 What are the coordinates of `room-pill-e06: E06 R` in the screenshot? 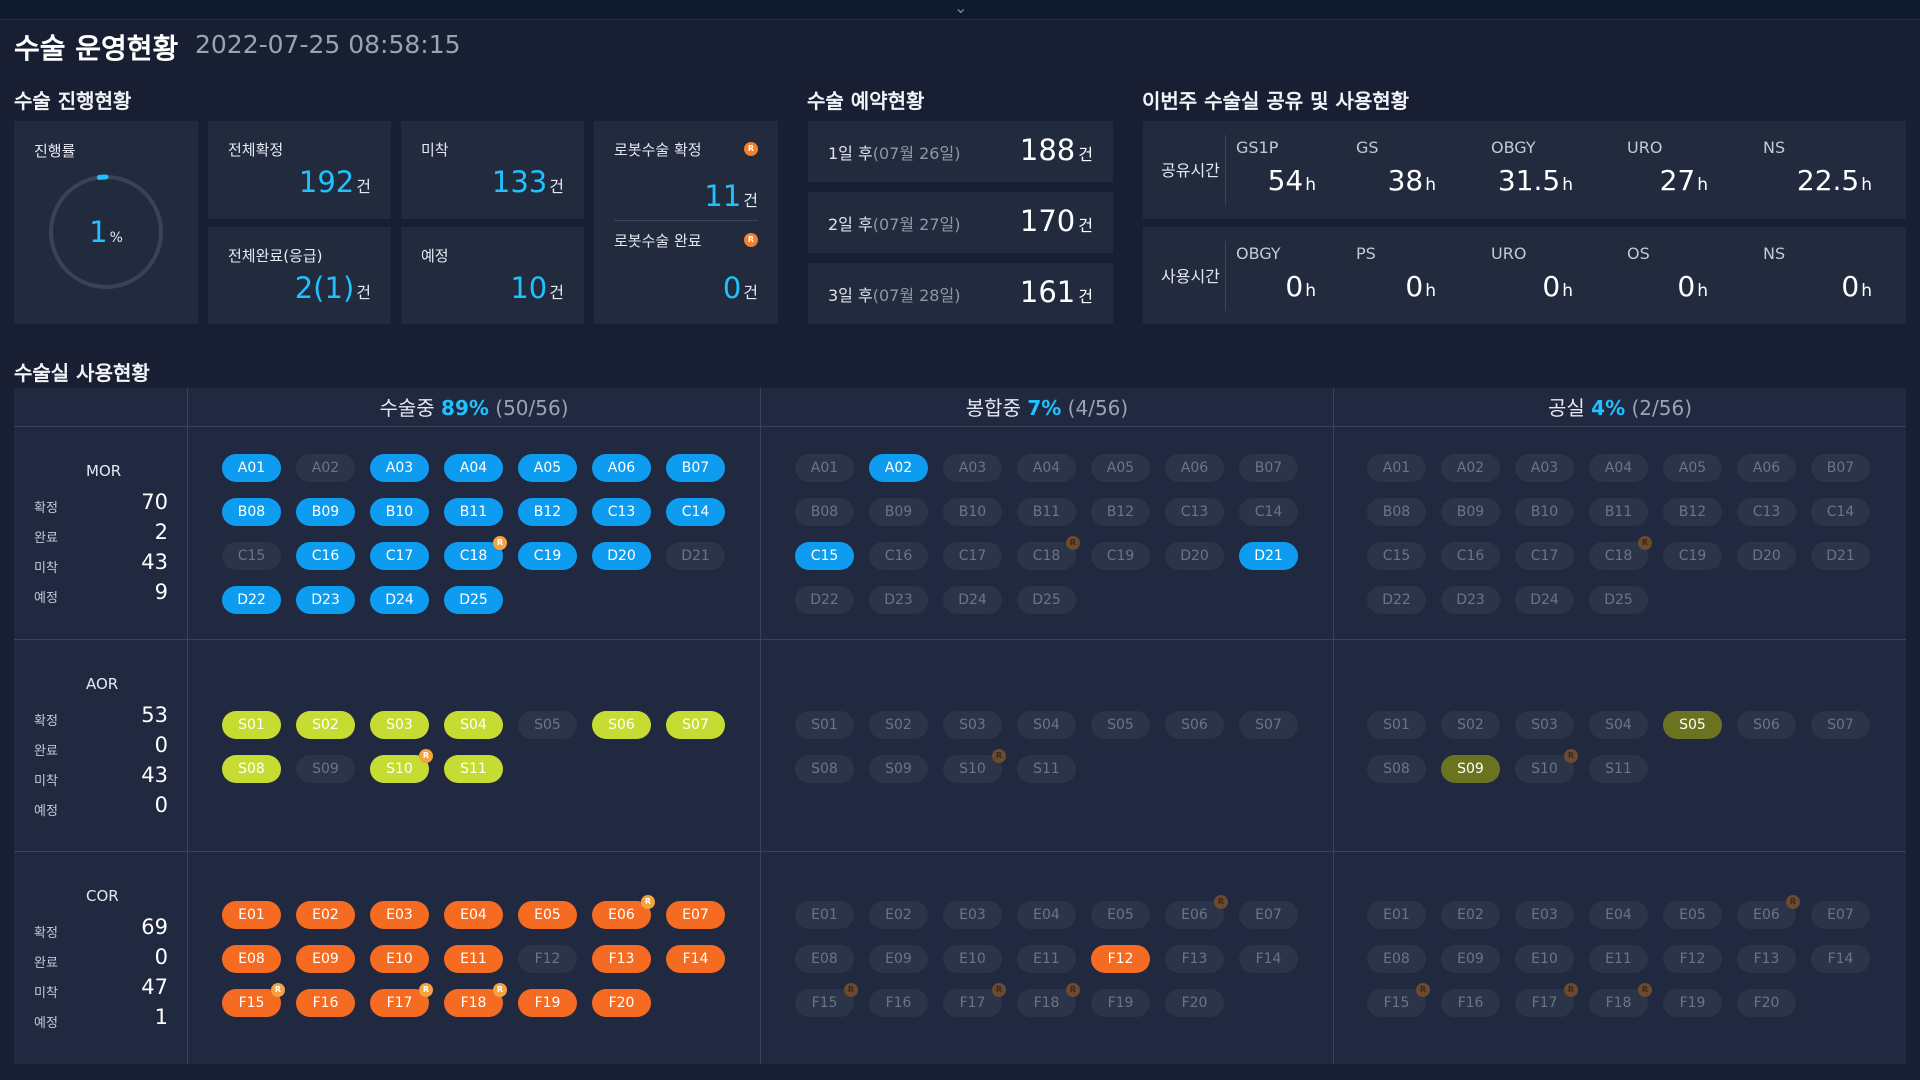 It's located at (1196, 912).